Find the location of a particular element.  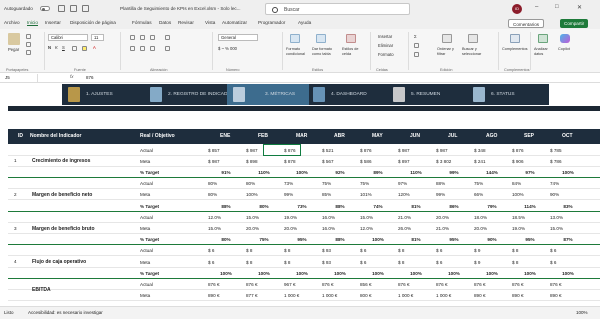

cell-value: 88% is located at coordinates (454, 183).